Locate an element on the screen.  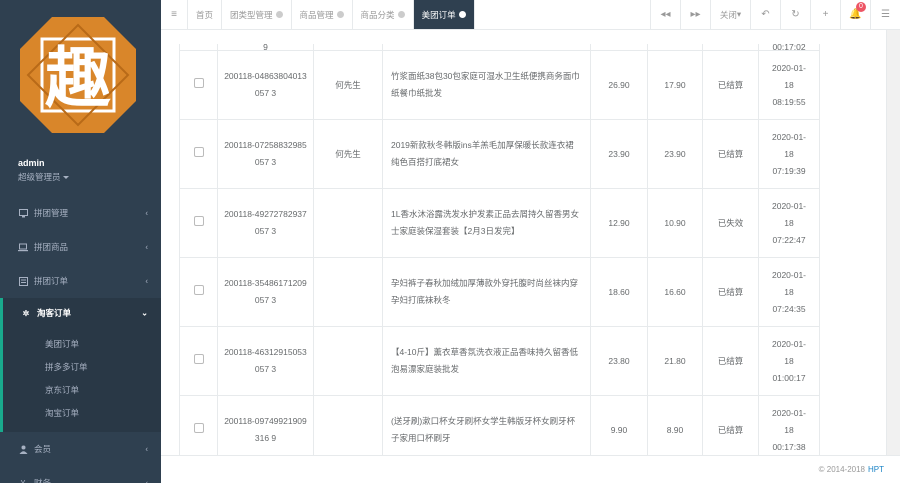
hamburger-icon: ≡ is located at coordinates (174, 14).